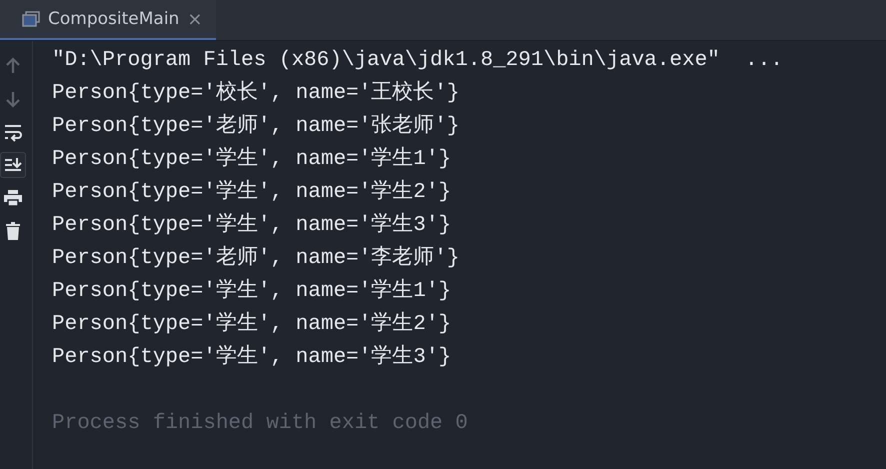  What do you see at coordinates (260, 423) in the screenshot?
I see `exit-message: Process finished with exit code 0` at bounding box center [260, 423].